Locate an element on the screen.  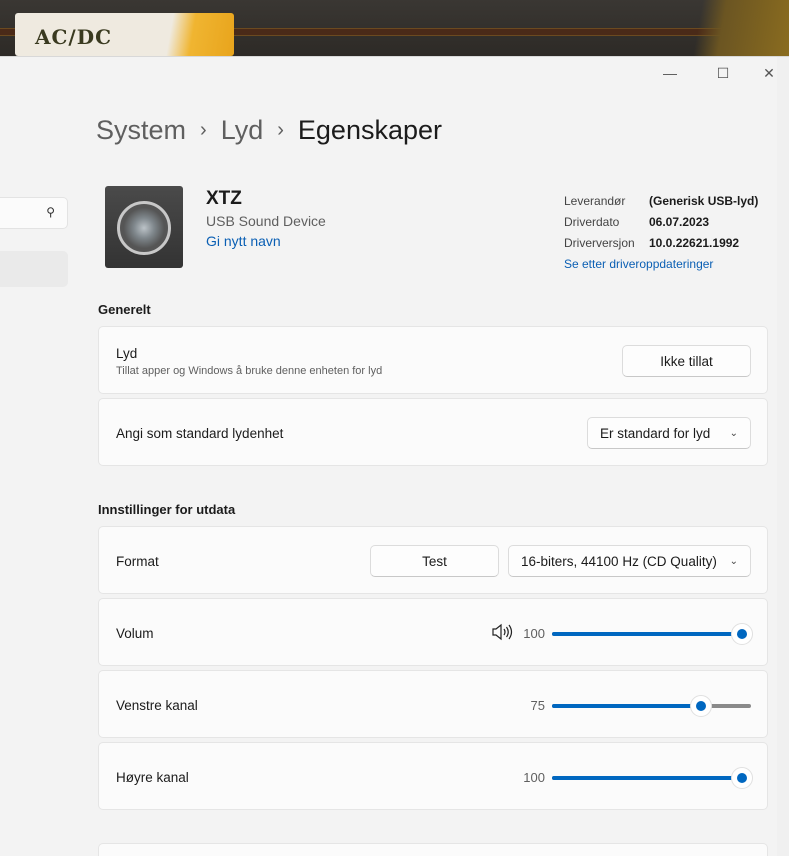
rename-link: Gi nytt navn is located at coordinates (243, 241).